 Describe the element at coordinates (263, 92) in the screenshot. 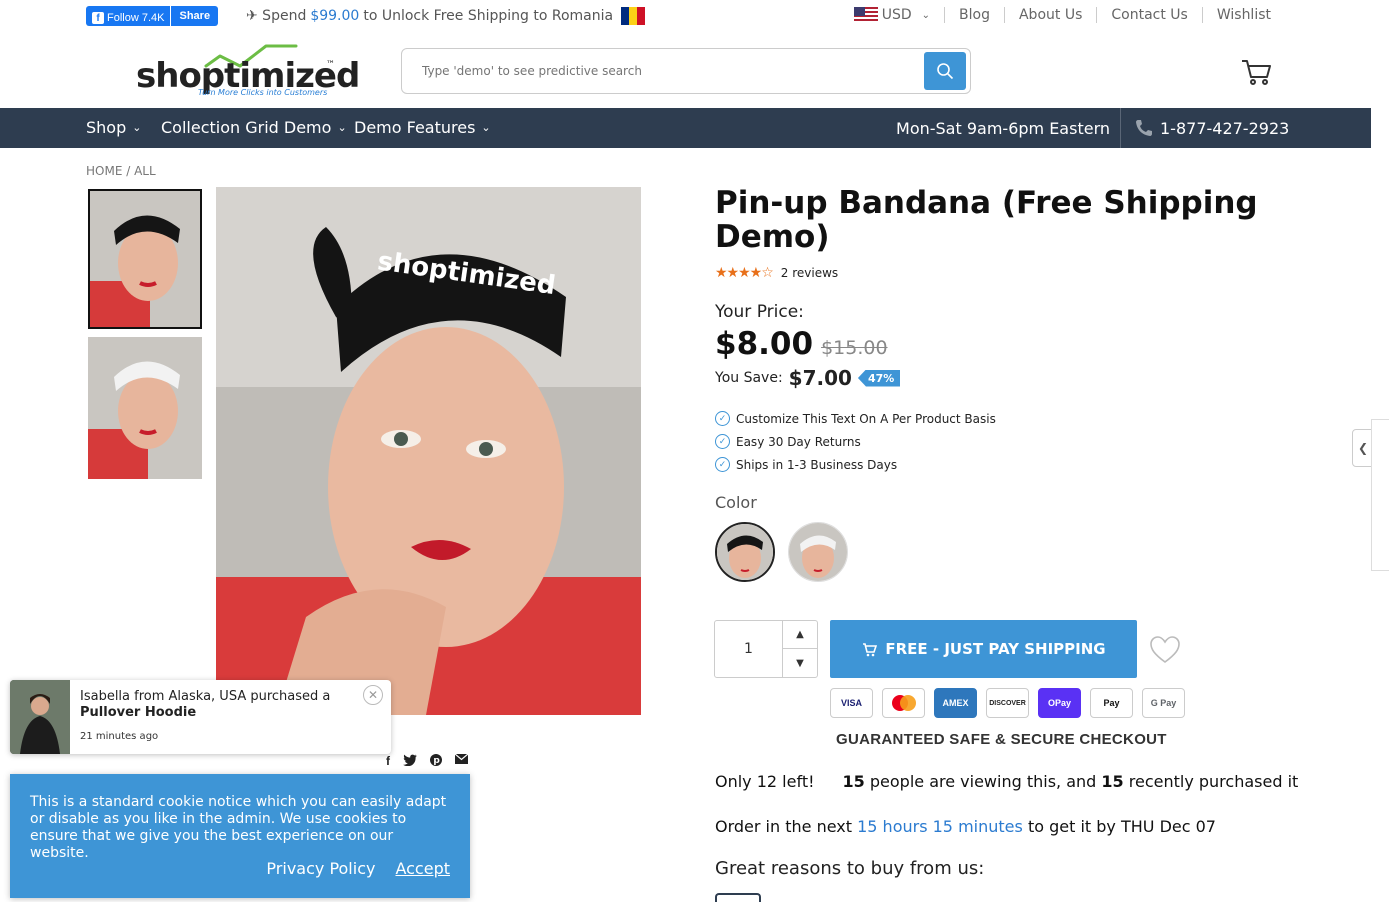

I see `logo-tagline: Turn More Clicks into Customers` at that location.